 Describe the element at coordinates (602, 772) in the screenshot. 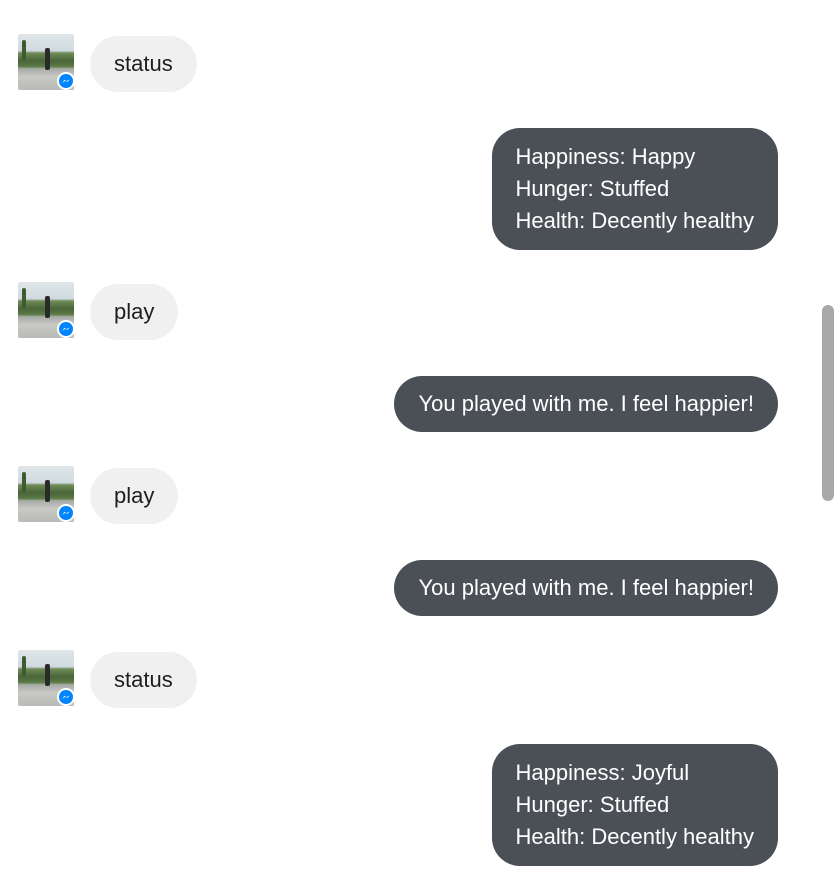

I see `message-line: Happiness: Joyful` at that location.